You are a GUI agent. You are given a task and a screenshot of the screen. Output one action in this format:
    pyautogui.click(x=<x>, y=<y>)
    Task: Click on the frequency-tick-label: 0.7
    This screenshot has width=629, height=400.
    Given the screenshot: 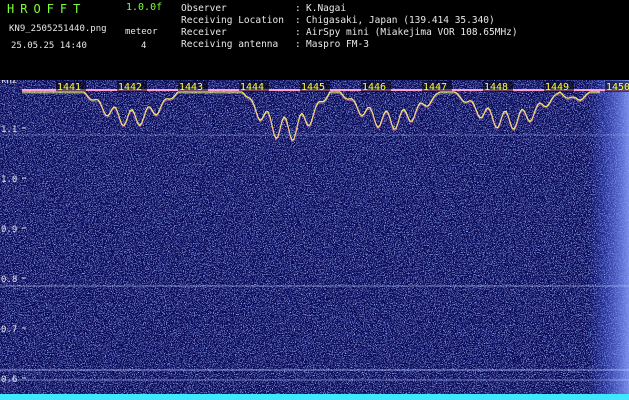 What is the action you would take?
    pyautogui.click(x=9, y=330)
    